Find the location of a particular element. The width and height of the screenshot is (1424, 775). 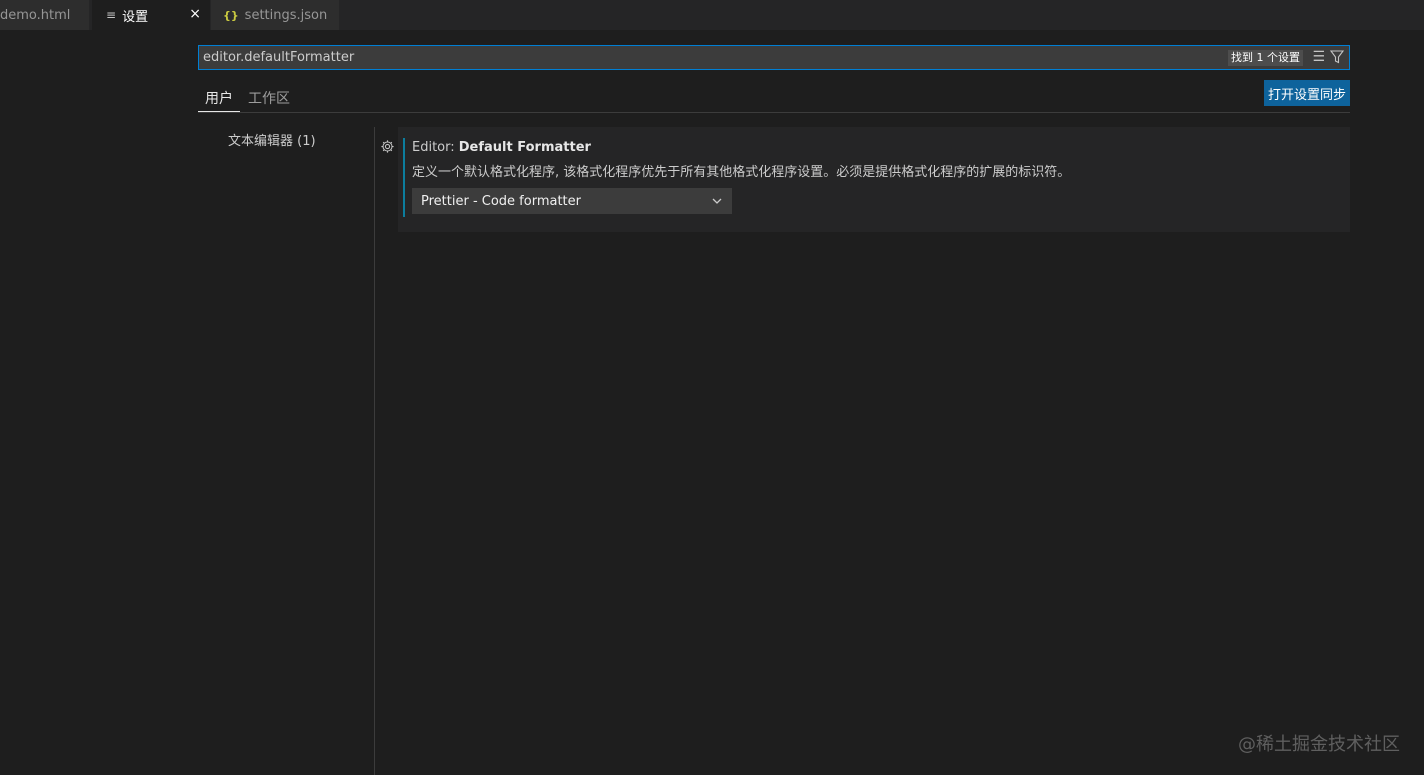

tab-demo-html: demo.html is located at coordinates (44, 15).